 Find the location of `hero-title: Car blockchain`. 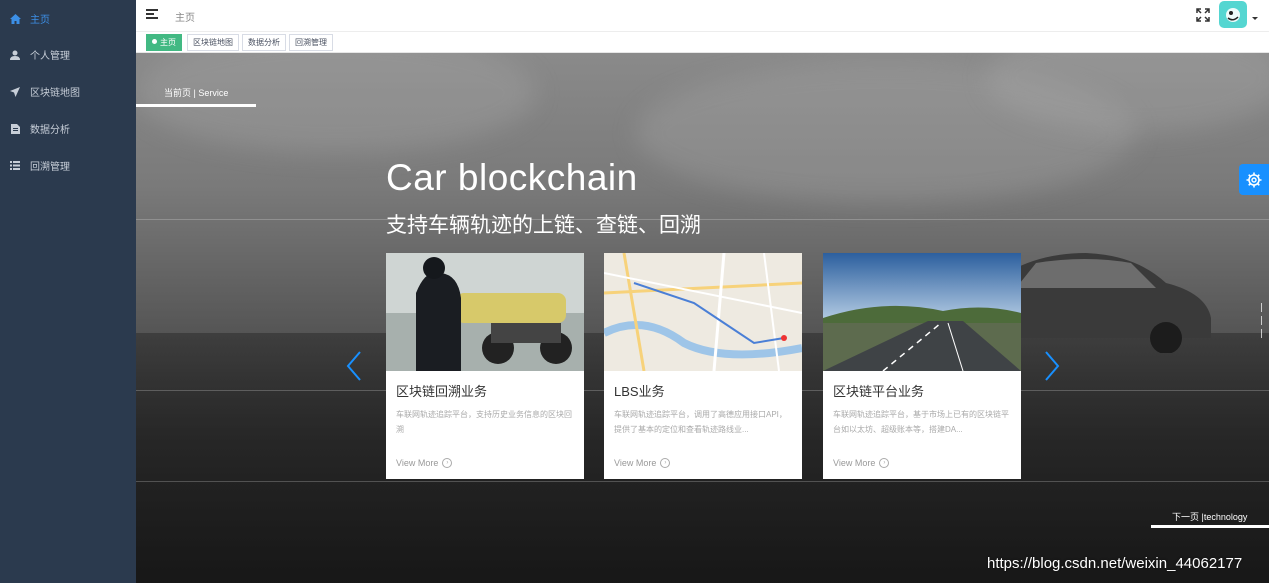

hero-title: Car blockchain is located at coordinates (512, 177).